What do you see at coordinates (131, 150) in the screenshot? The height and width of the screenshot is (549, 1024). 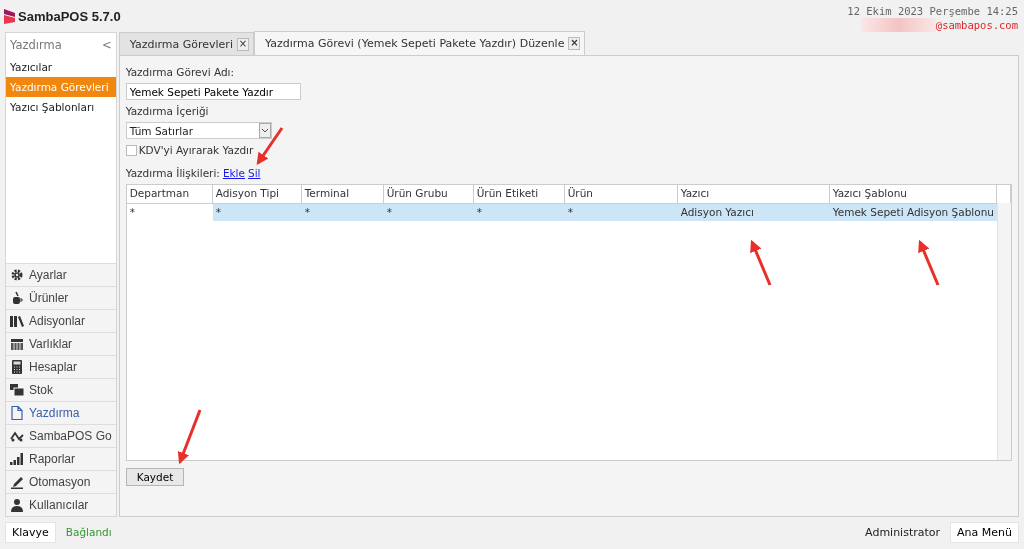 I see `checkbox` at bounding box center [131, 150].